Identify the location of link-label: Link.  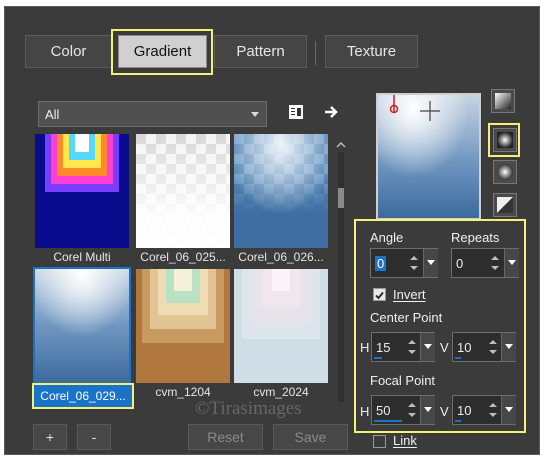
(405, 440).